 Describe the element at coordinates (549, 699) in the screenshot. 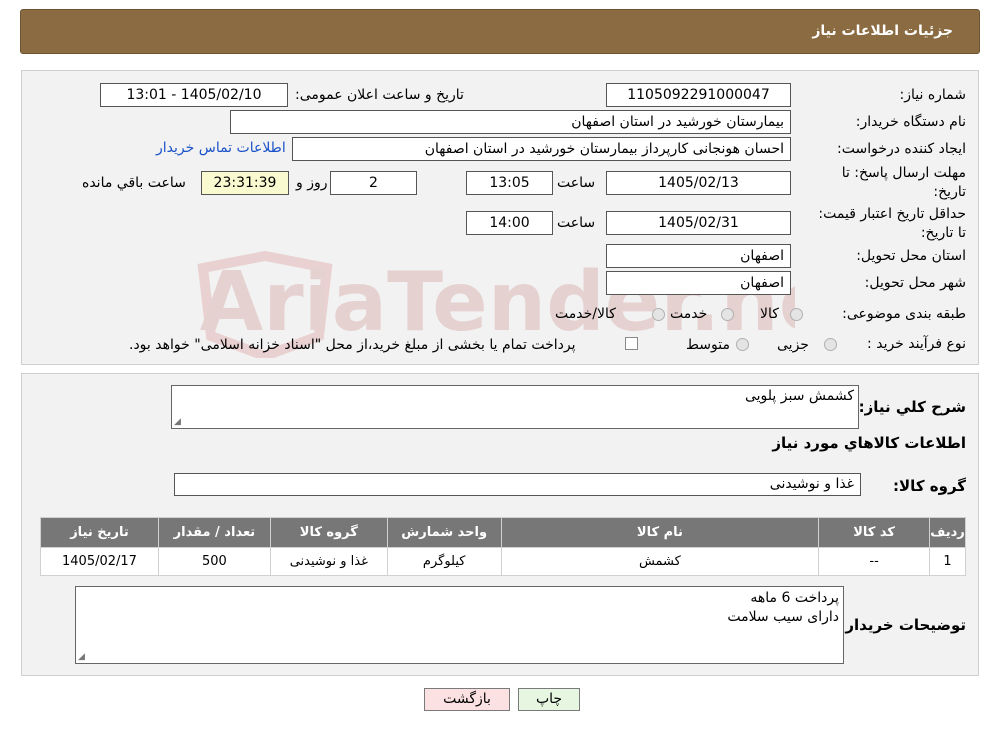

I see `print-button: چاپ` at that location.